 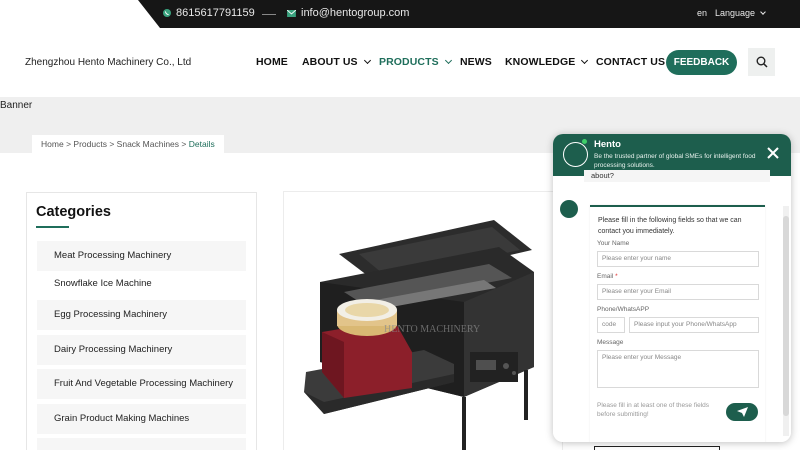 I want to click on phone-contact: 8615617791159, so click(x=209, y=13).